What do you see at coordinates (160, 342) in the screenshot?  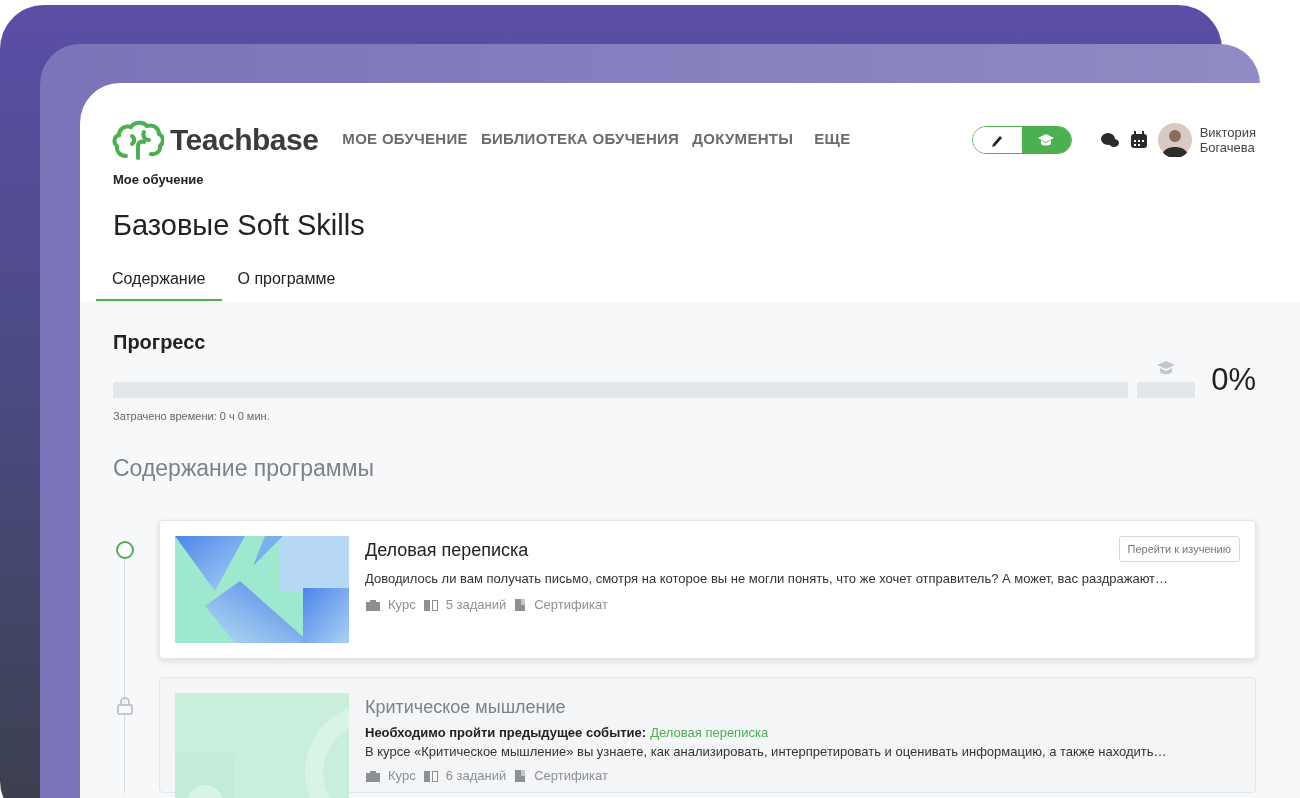 I see `progress-heading: Прогресс` at bounding box center [160, 342].